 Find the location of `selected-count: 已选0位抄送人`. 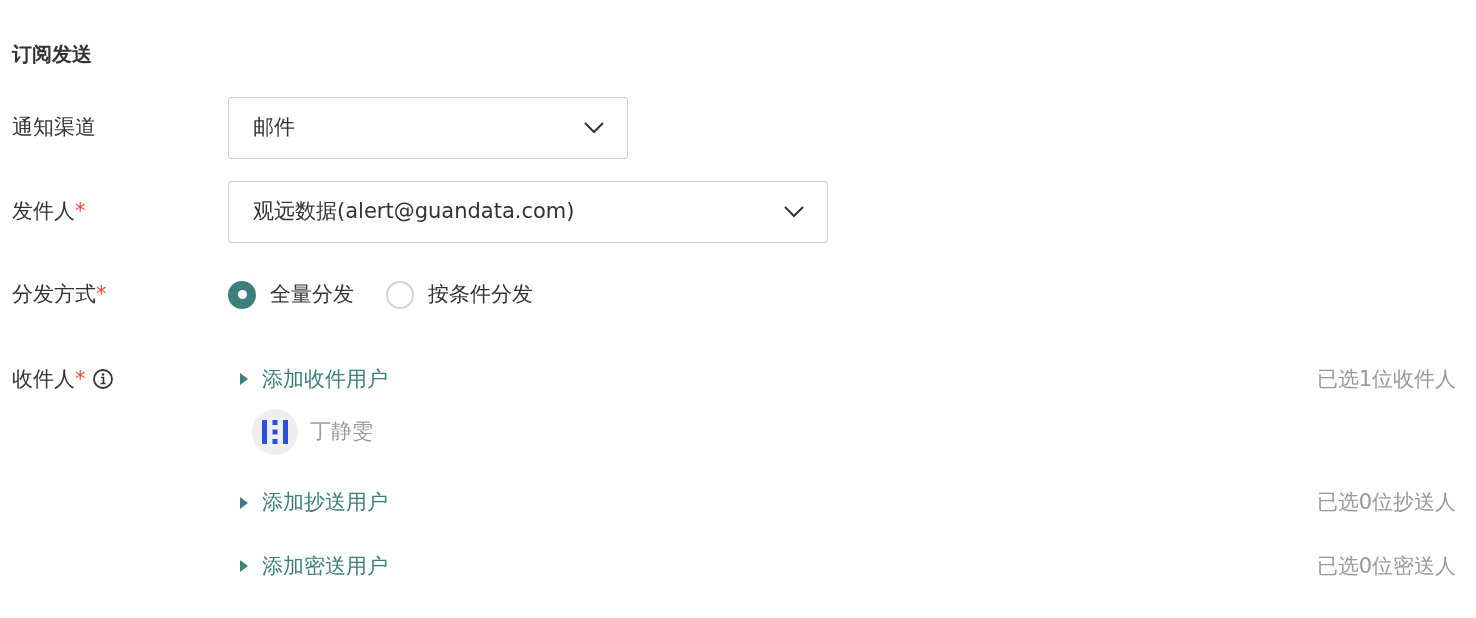

selected-count: 已选0位抄送人 is located at coordinates (1386, 502).